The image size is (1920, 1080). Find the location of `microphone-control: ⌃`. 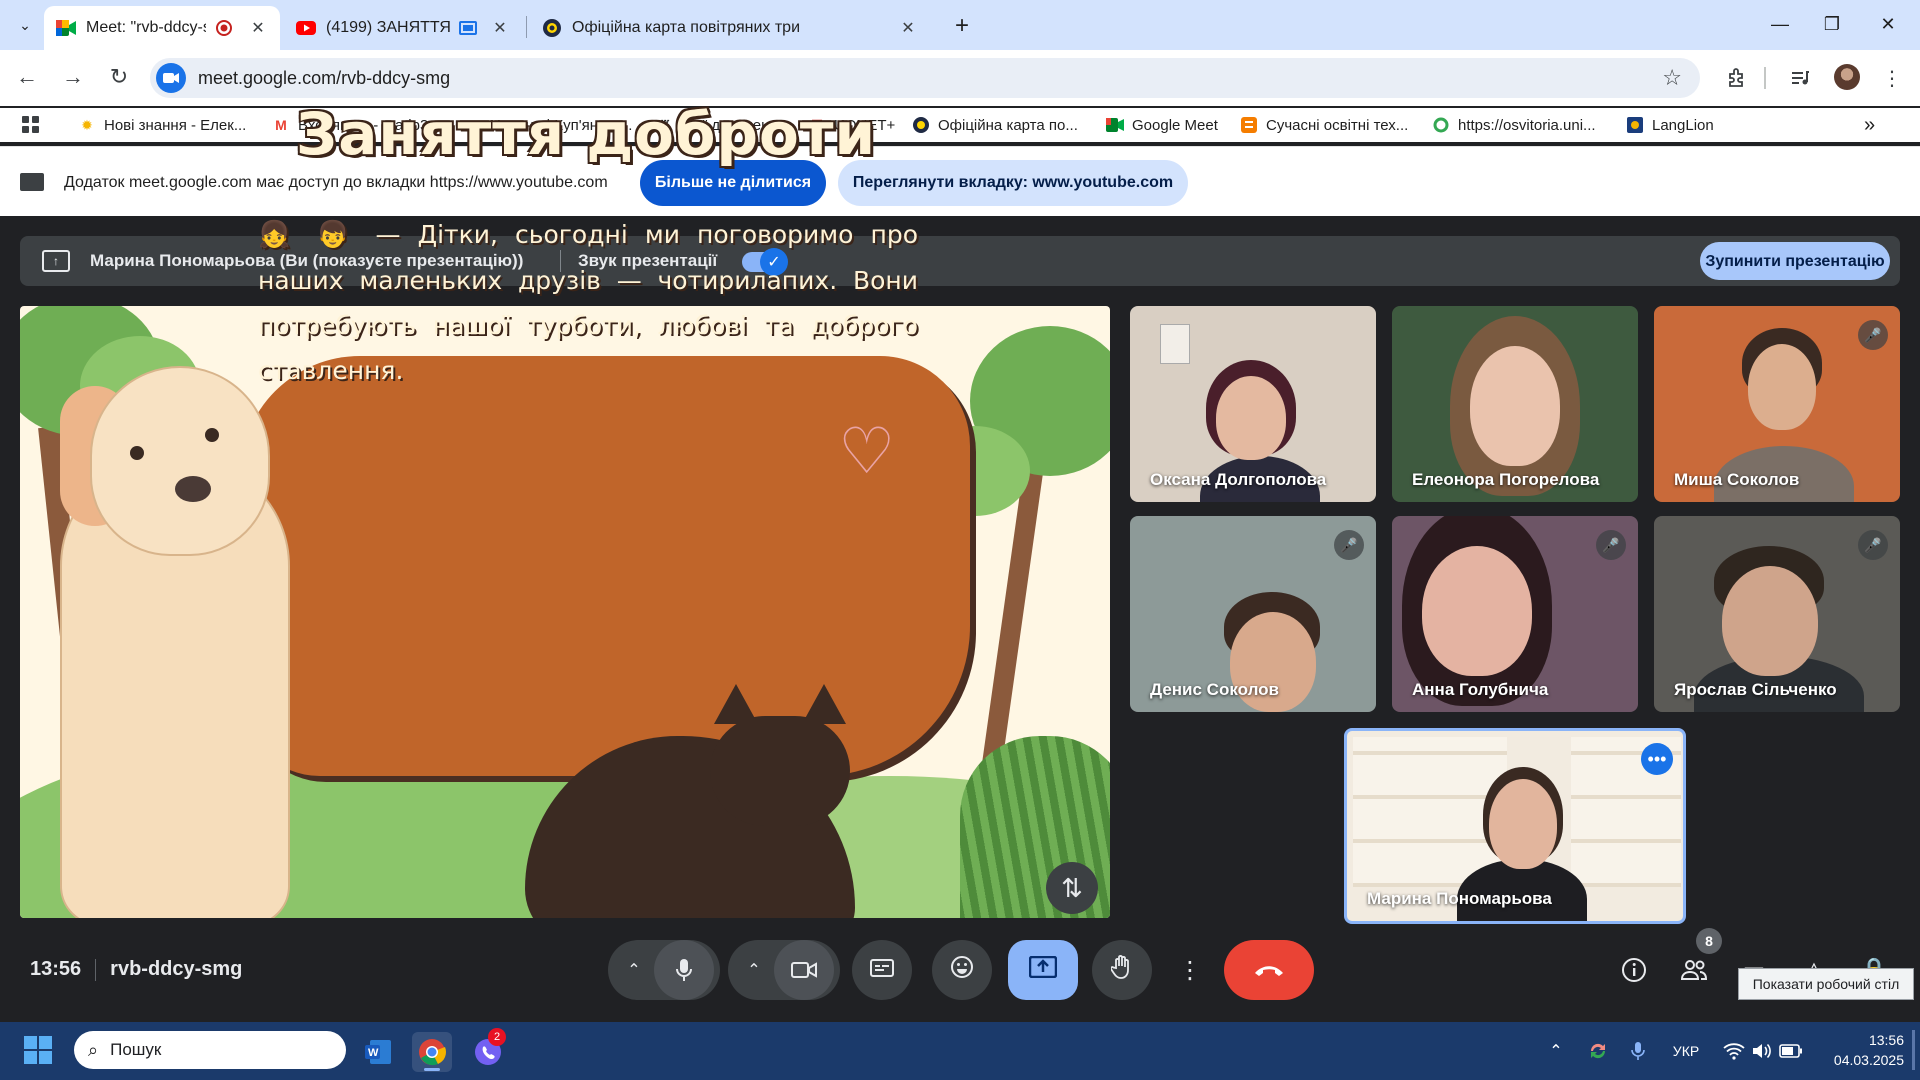

microphone-control: ⌃ is located at coordinates (664, 970).